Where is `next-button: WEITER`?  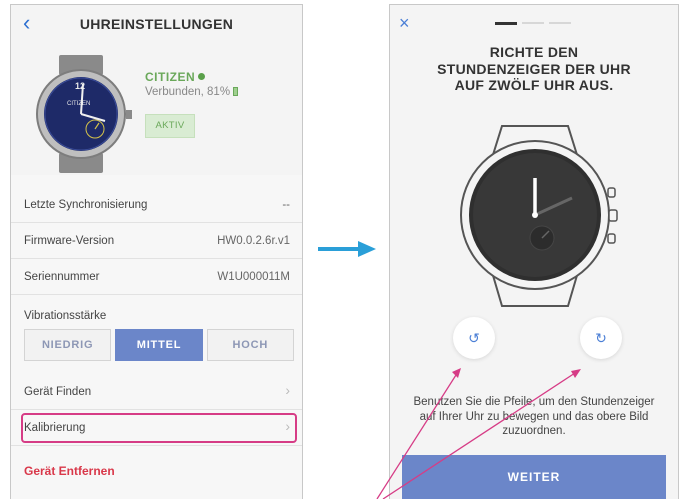 next-button: WEITER is located at coordinates (534, 477).